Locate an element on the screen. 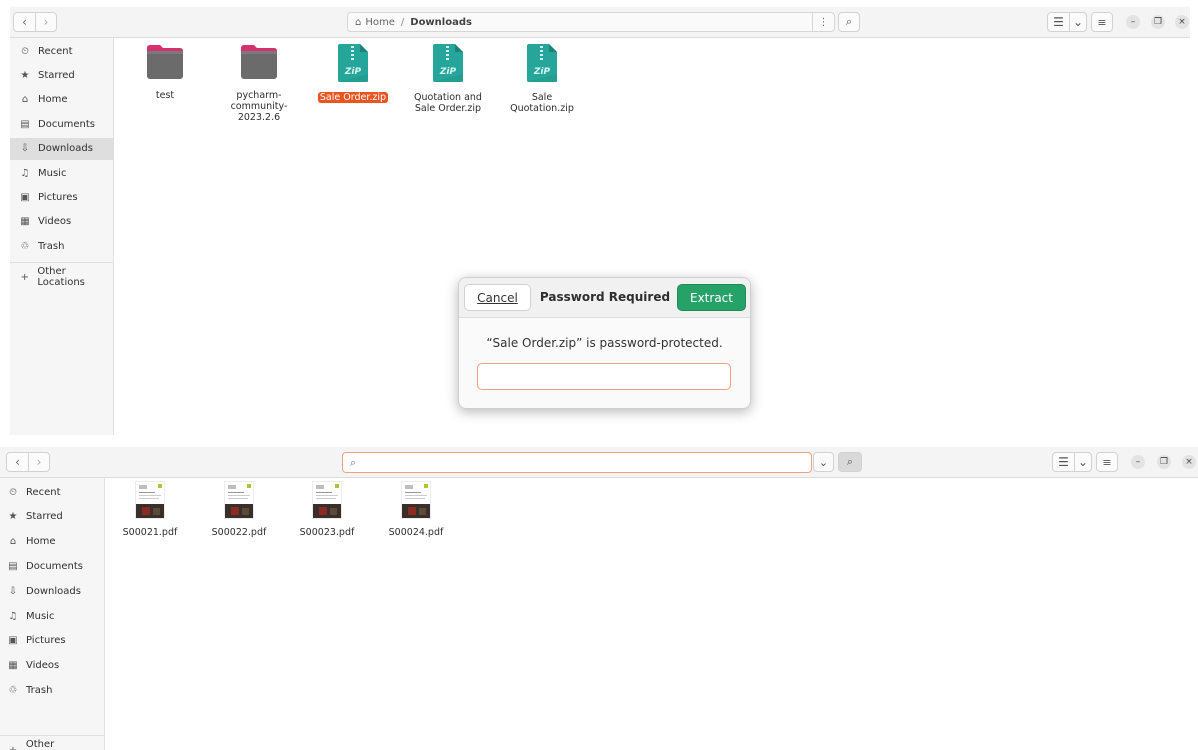 Image resolution: width=1198 pixels, height=750 pixels. search-field: ⌕ is located at coordinates (577, 462).